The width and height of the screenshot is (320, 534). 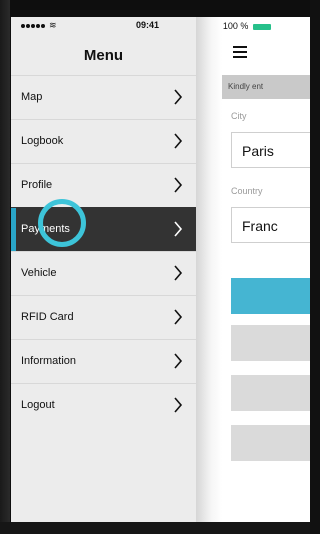 I want to click on status-bar: ≋ 09:41, so click(x=103, y=27).